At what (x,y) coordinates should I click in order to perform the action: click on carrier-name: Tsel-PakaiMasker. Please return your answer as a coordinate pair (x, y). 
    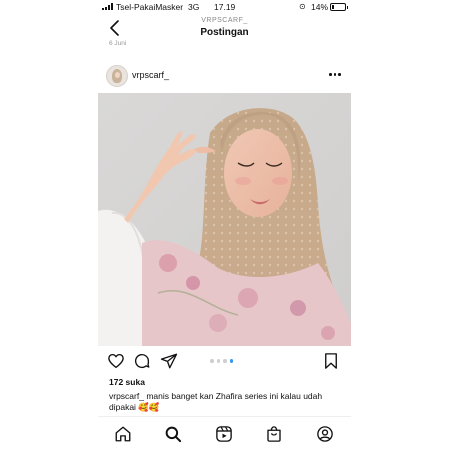
    Looking at the image, I should click on (150, 7).